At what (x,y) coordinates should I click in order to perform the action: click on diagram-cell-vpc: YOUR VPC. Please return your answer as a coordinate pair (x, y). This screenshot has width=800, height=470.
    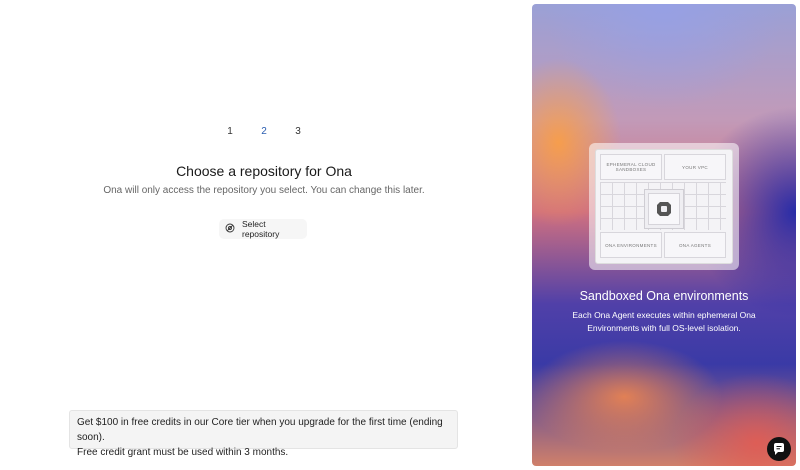
    Looking at the image, I should click on (695, 167).